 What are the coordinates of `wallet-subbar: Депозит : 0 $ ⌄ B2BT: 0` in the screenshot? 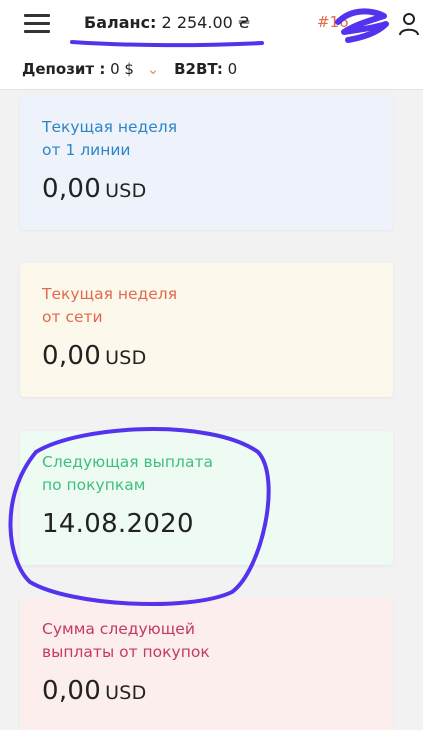 It's located at (211, 71).